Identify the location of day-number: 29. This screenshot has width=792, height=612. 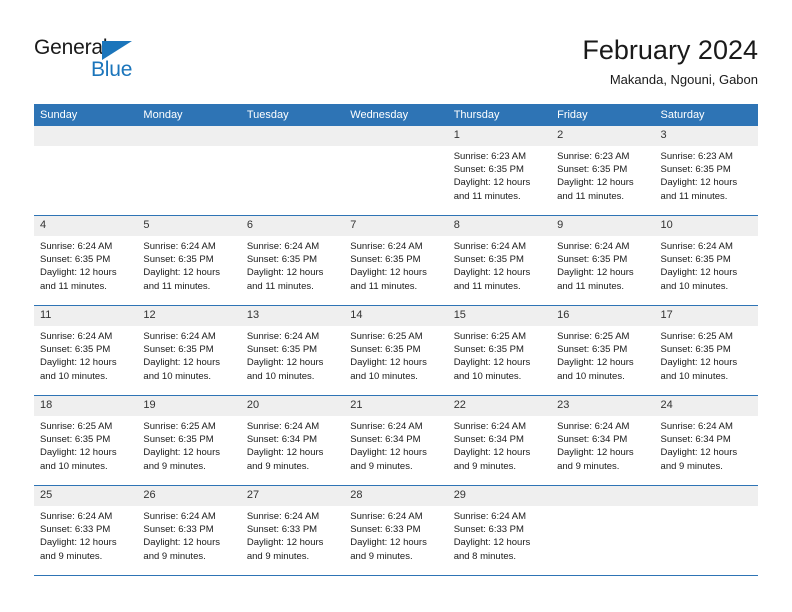
(499, 496).